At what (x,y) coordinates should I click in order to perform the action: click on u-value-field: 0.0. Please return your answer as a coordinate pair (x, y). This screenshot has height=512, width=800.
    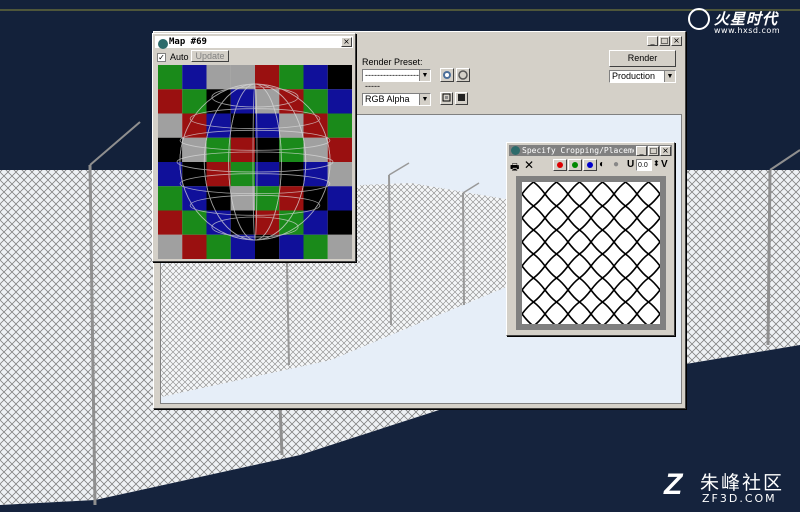
    Looking at the image, I should click on (644, 165).